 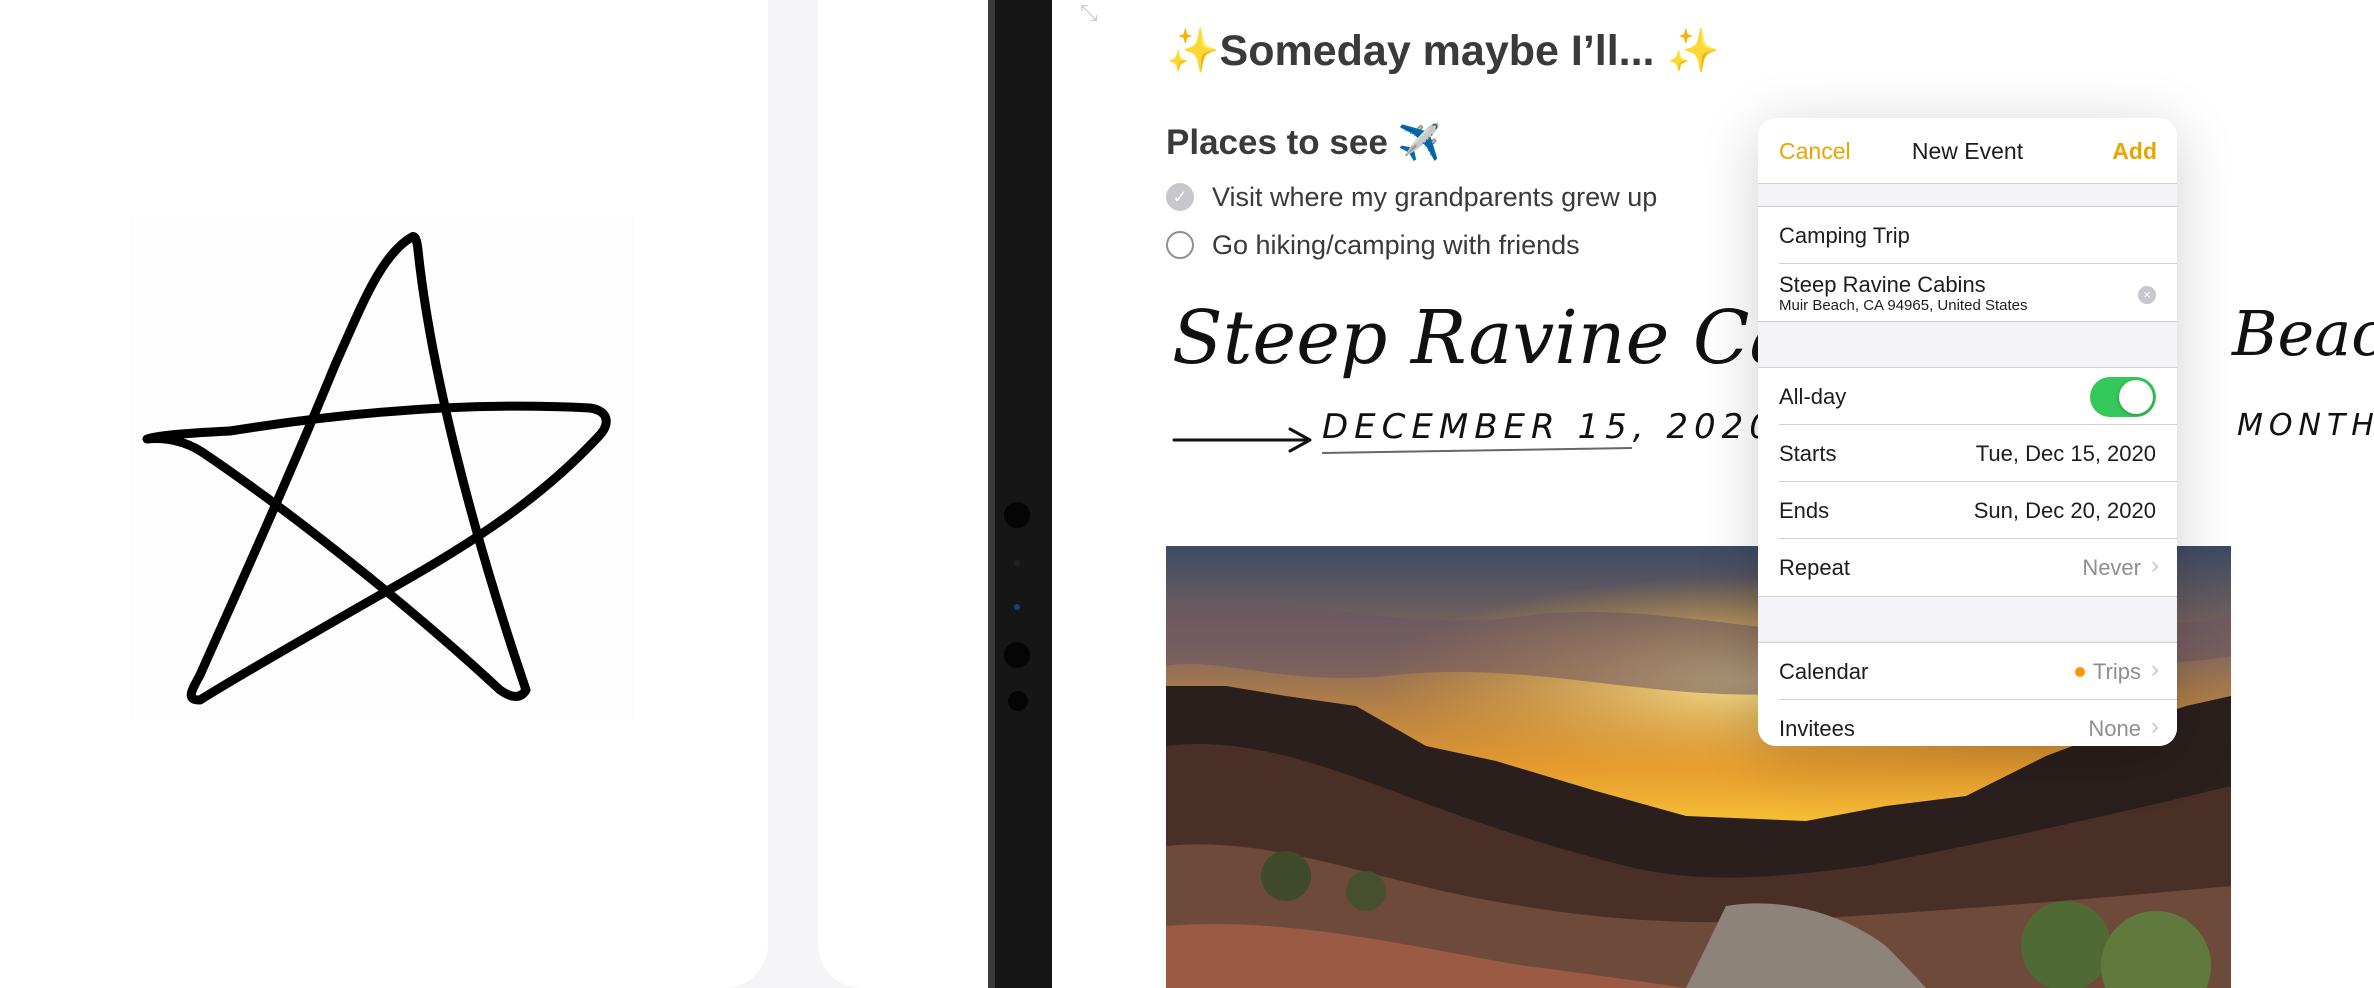 I want to click on checkmark-done-icon: ✓, so click(x=1180, y=197).